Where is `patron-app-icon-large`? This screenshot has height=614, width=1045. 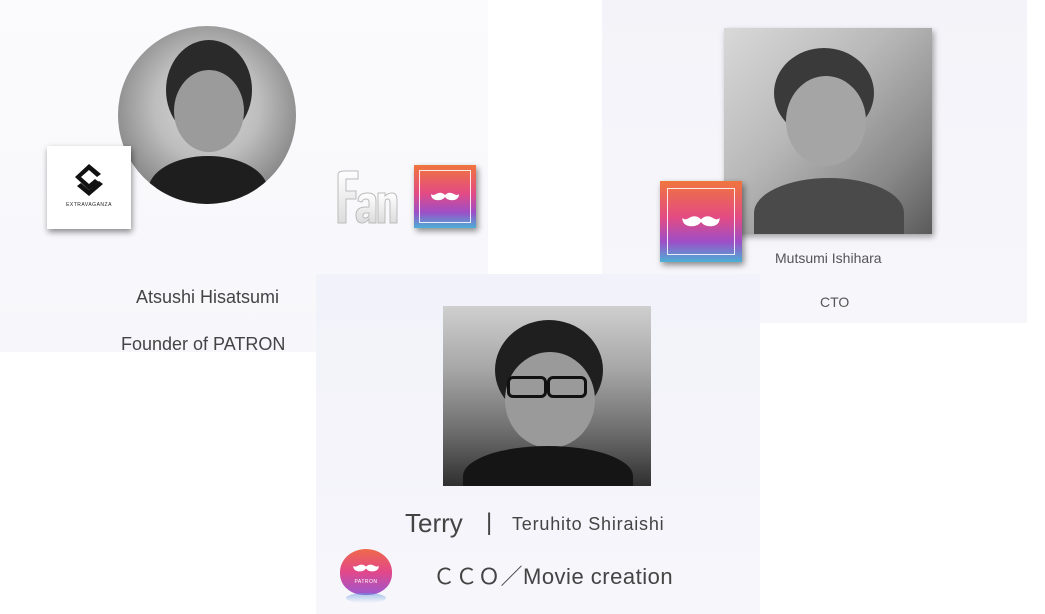
patron-app-icon-large is located at coordinates (701, 221).